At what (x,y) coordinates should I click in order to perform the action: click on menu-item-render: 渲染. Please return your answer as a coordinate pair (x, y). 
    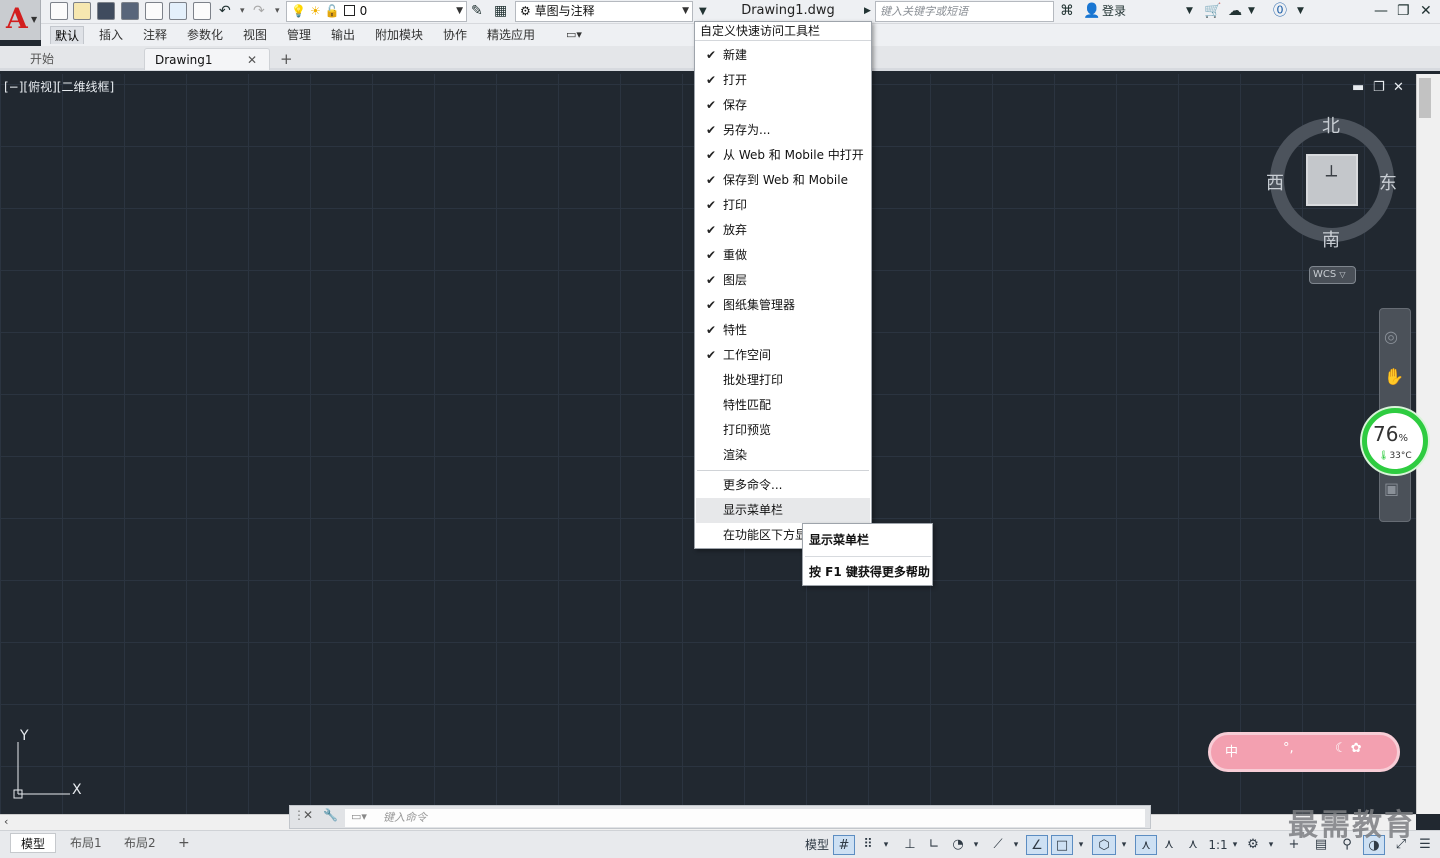
    Looking at the image, I should click on (783, 455).